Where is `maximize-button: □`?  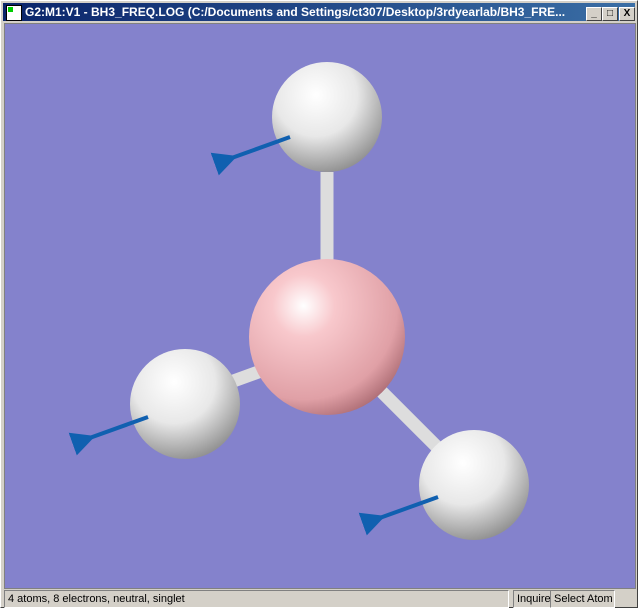 maximize-button: □ is located at coordinates (610, 14).